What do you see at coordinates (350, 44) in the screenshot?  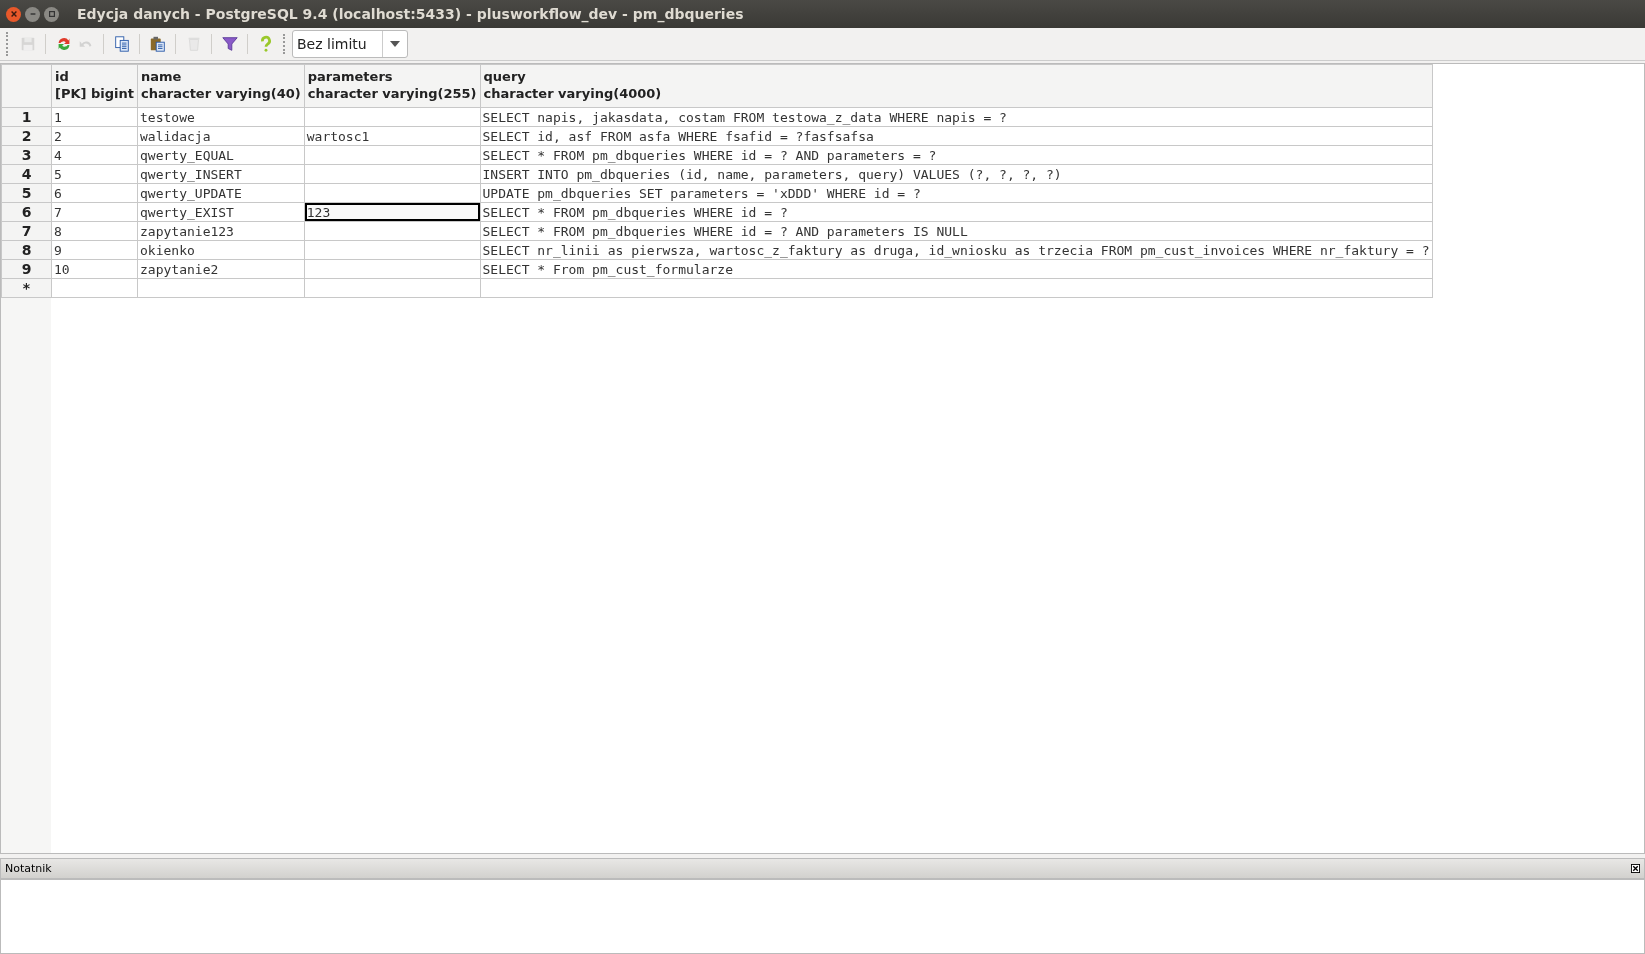 I see `limit-dropdown: Bez limitu` at bounding box center [350, 44].